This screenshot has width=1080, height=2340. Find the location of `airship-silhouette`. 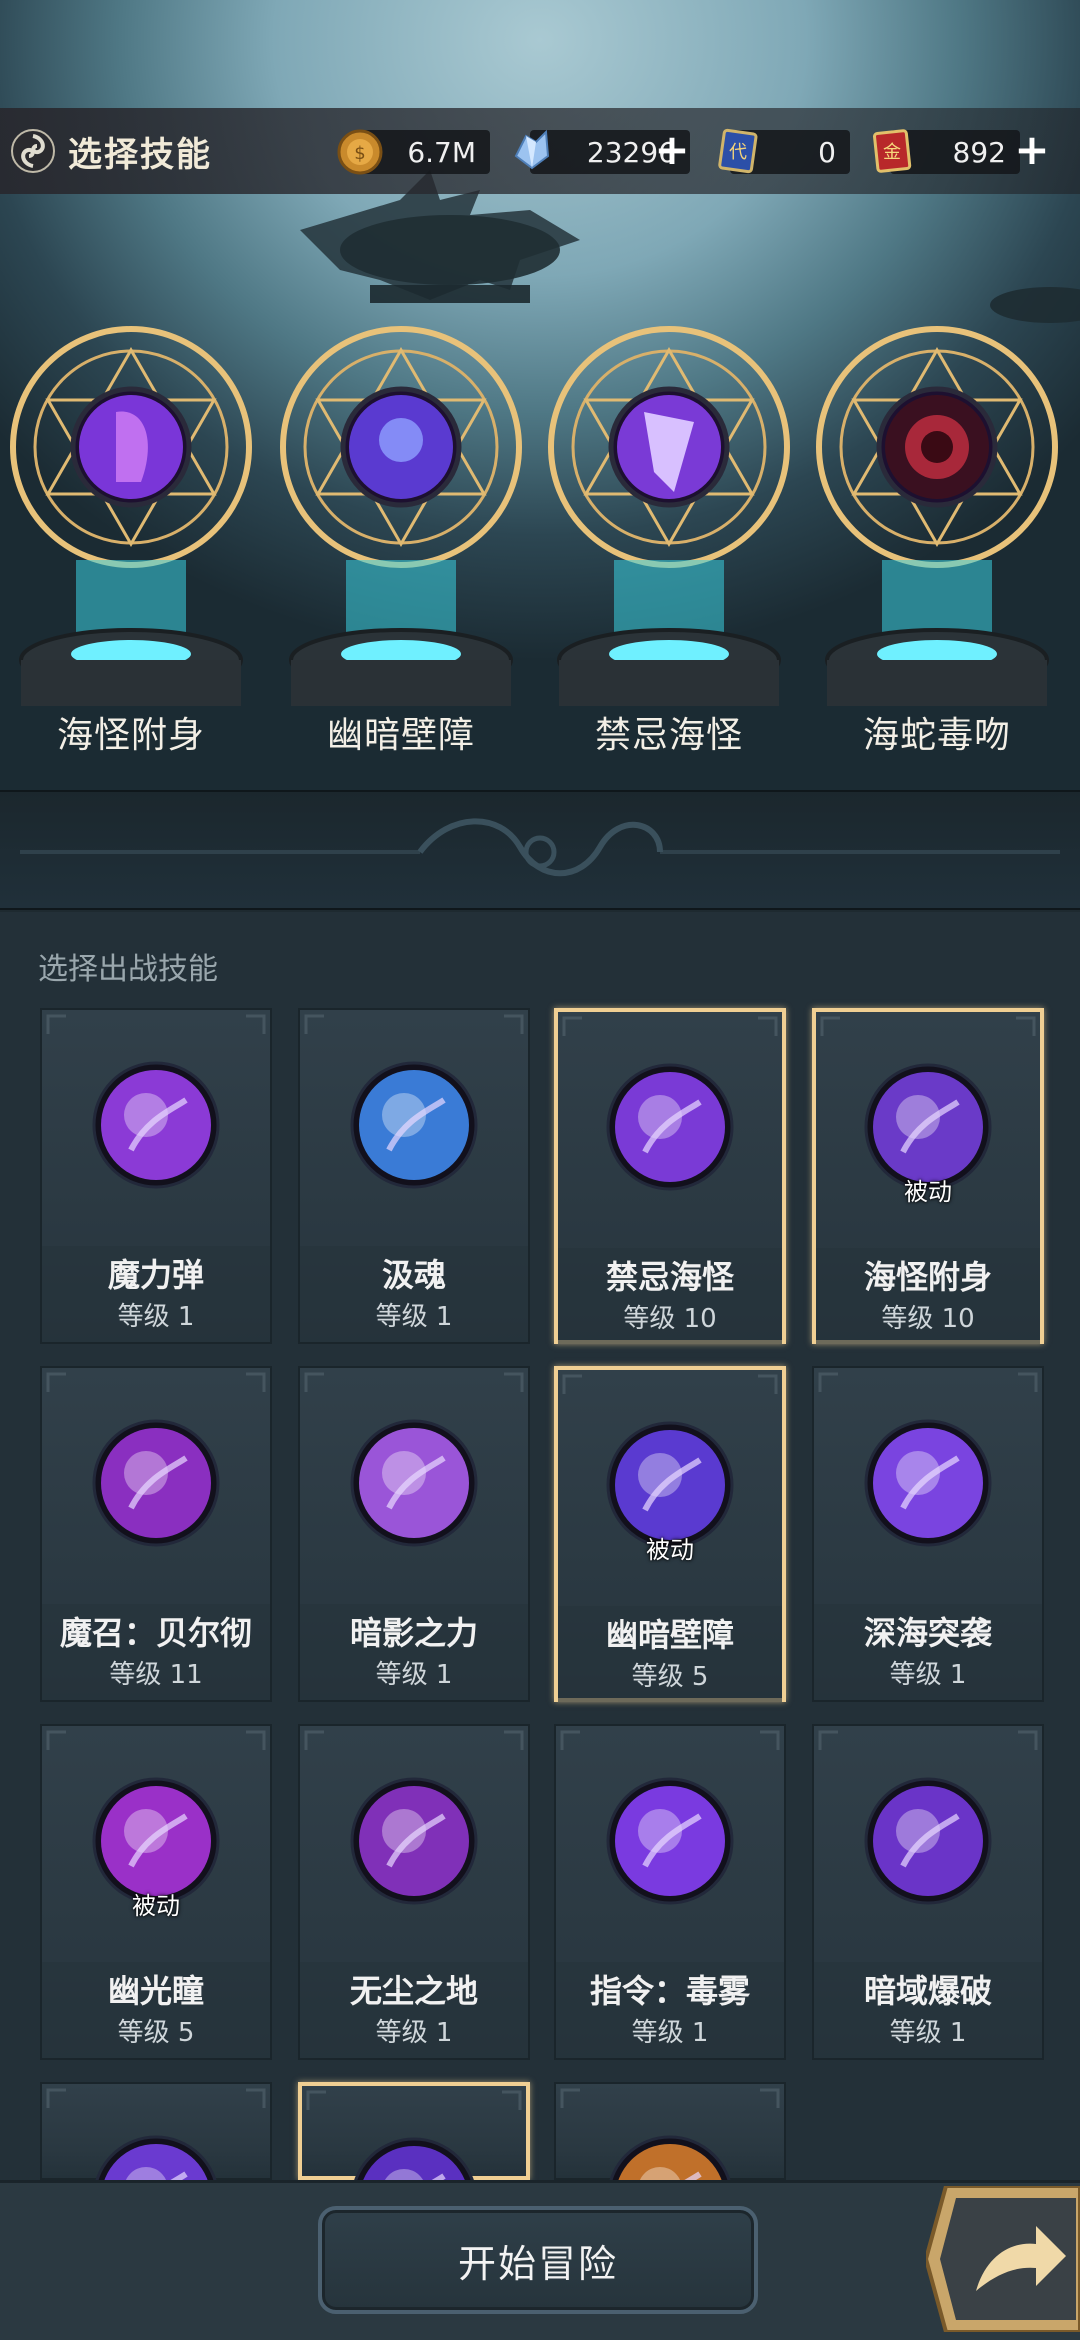

airship-silhouette is located at coordinates (440, 236).